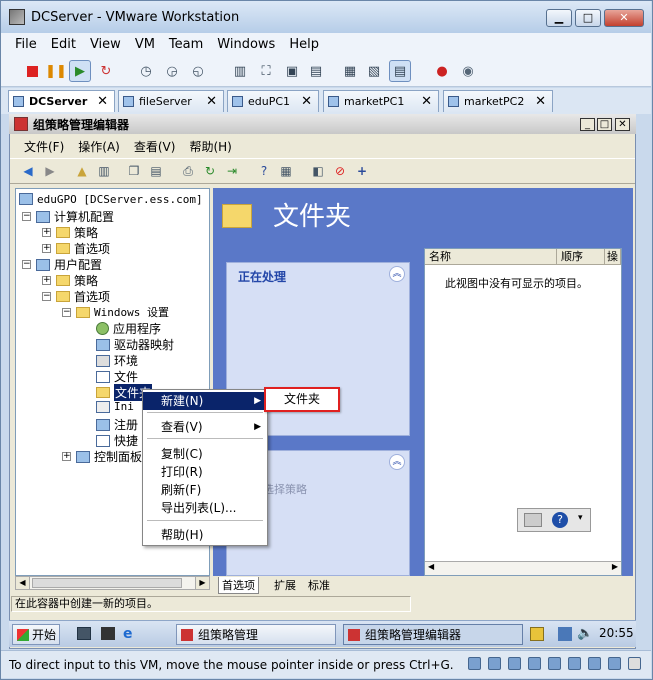  Describe the element at coordinates (614, 663) in the screenshot. I see `settings-icon` at that location.